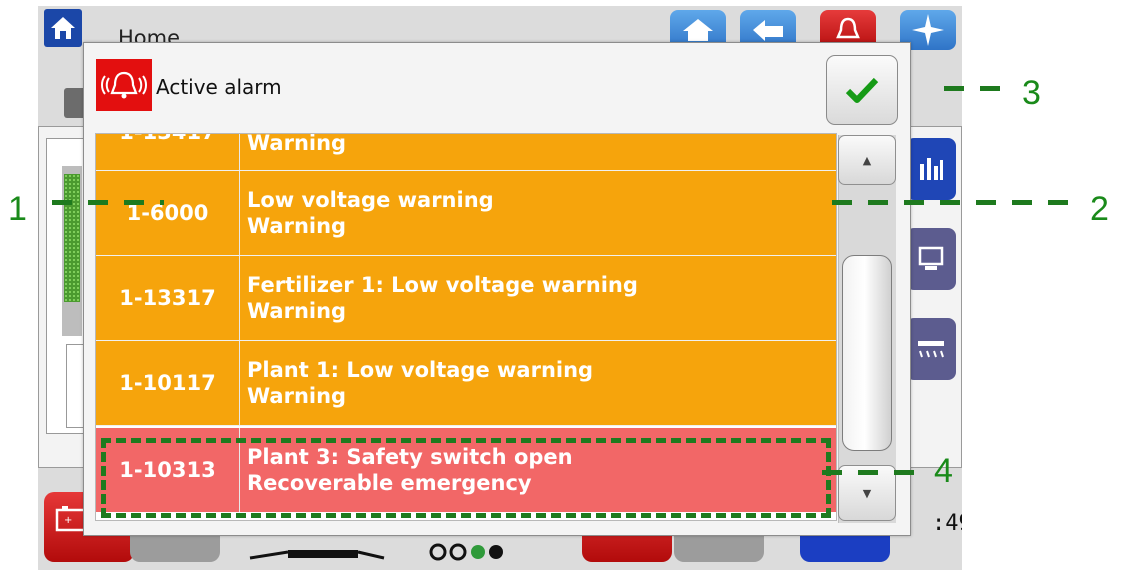 This screenshot has height=570, width=1121. What do you see at coordinates (72, 238) in the screenshot?
I see `background-gauge-dots` at bounding box center [72, 238].